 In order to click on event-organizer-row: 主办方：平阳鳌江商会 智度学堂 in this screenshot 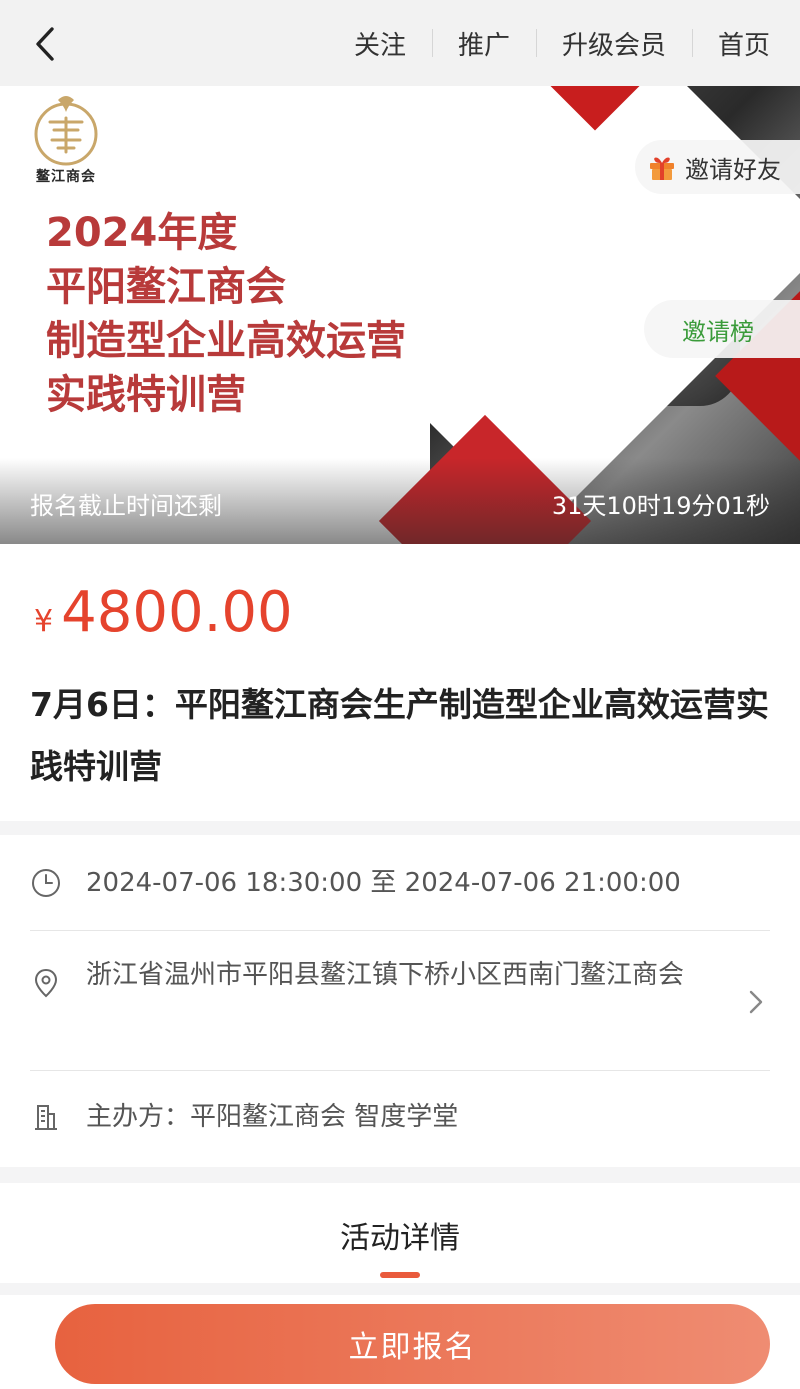, I will do `click(400, 1117)`.